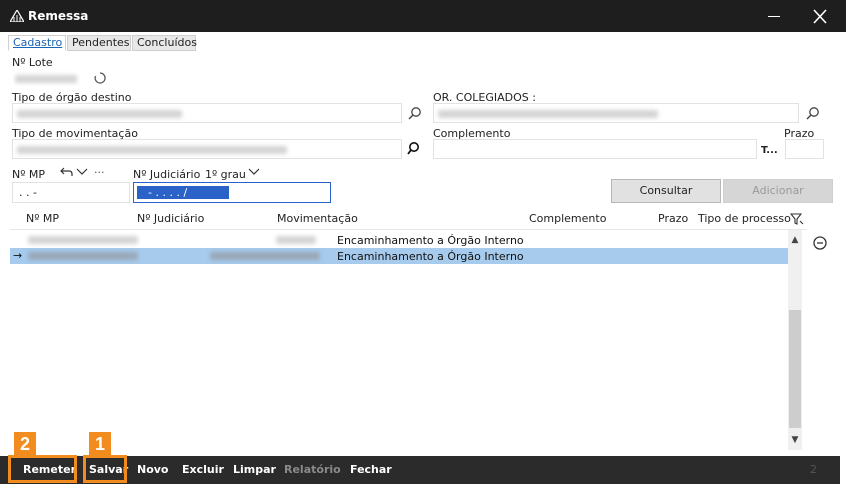 The width and height of the screenshot is (846, 489). What do you see at coordinates (778, 191) in the screenshot?
I see `adicionar-button: Adicionar` at bounding box center [778, 191].